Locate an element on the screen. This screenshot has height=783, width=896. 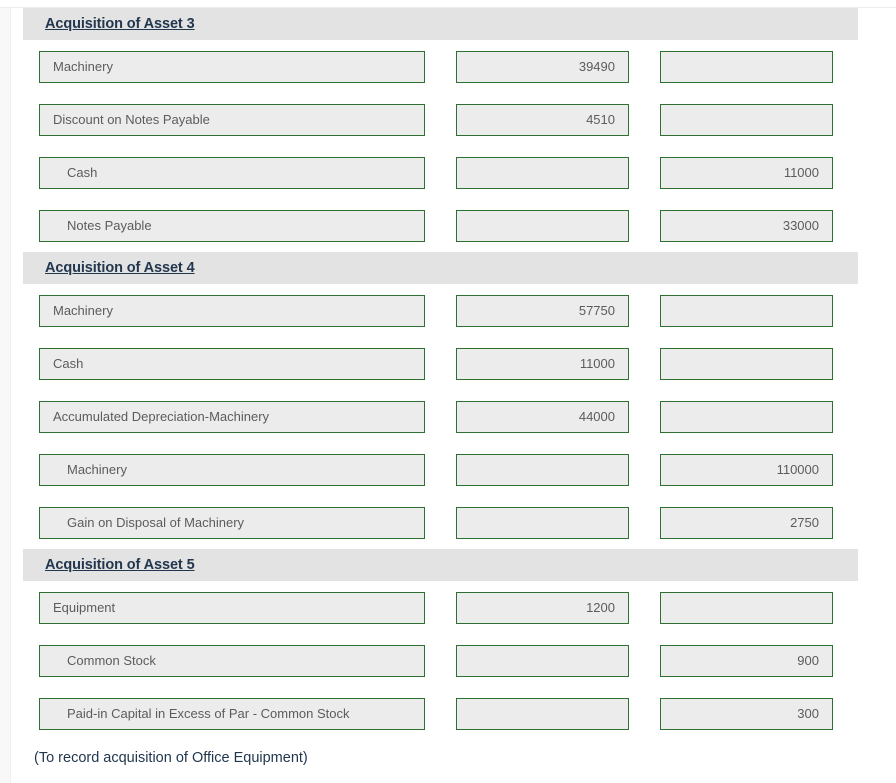
journal-entry-row: Common Stock 900 is located at coordinates (454, 660).